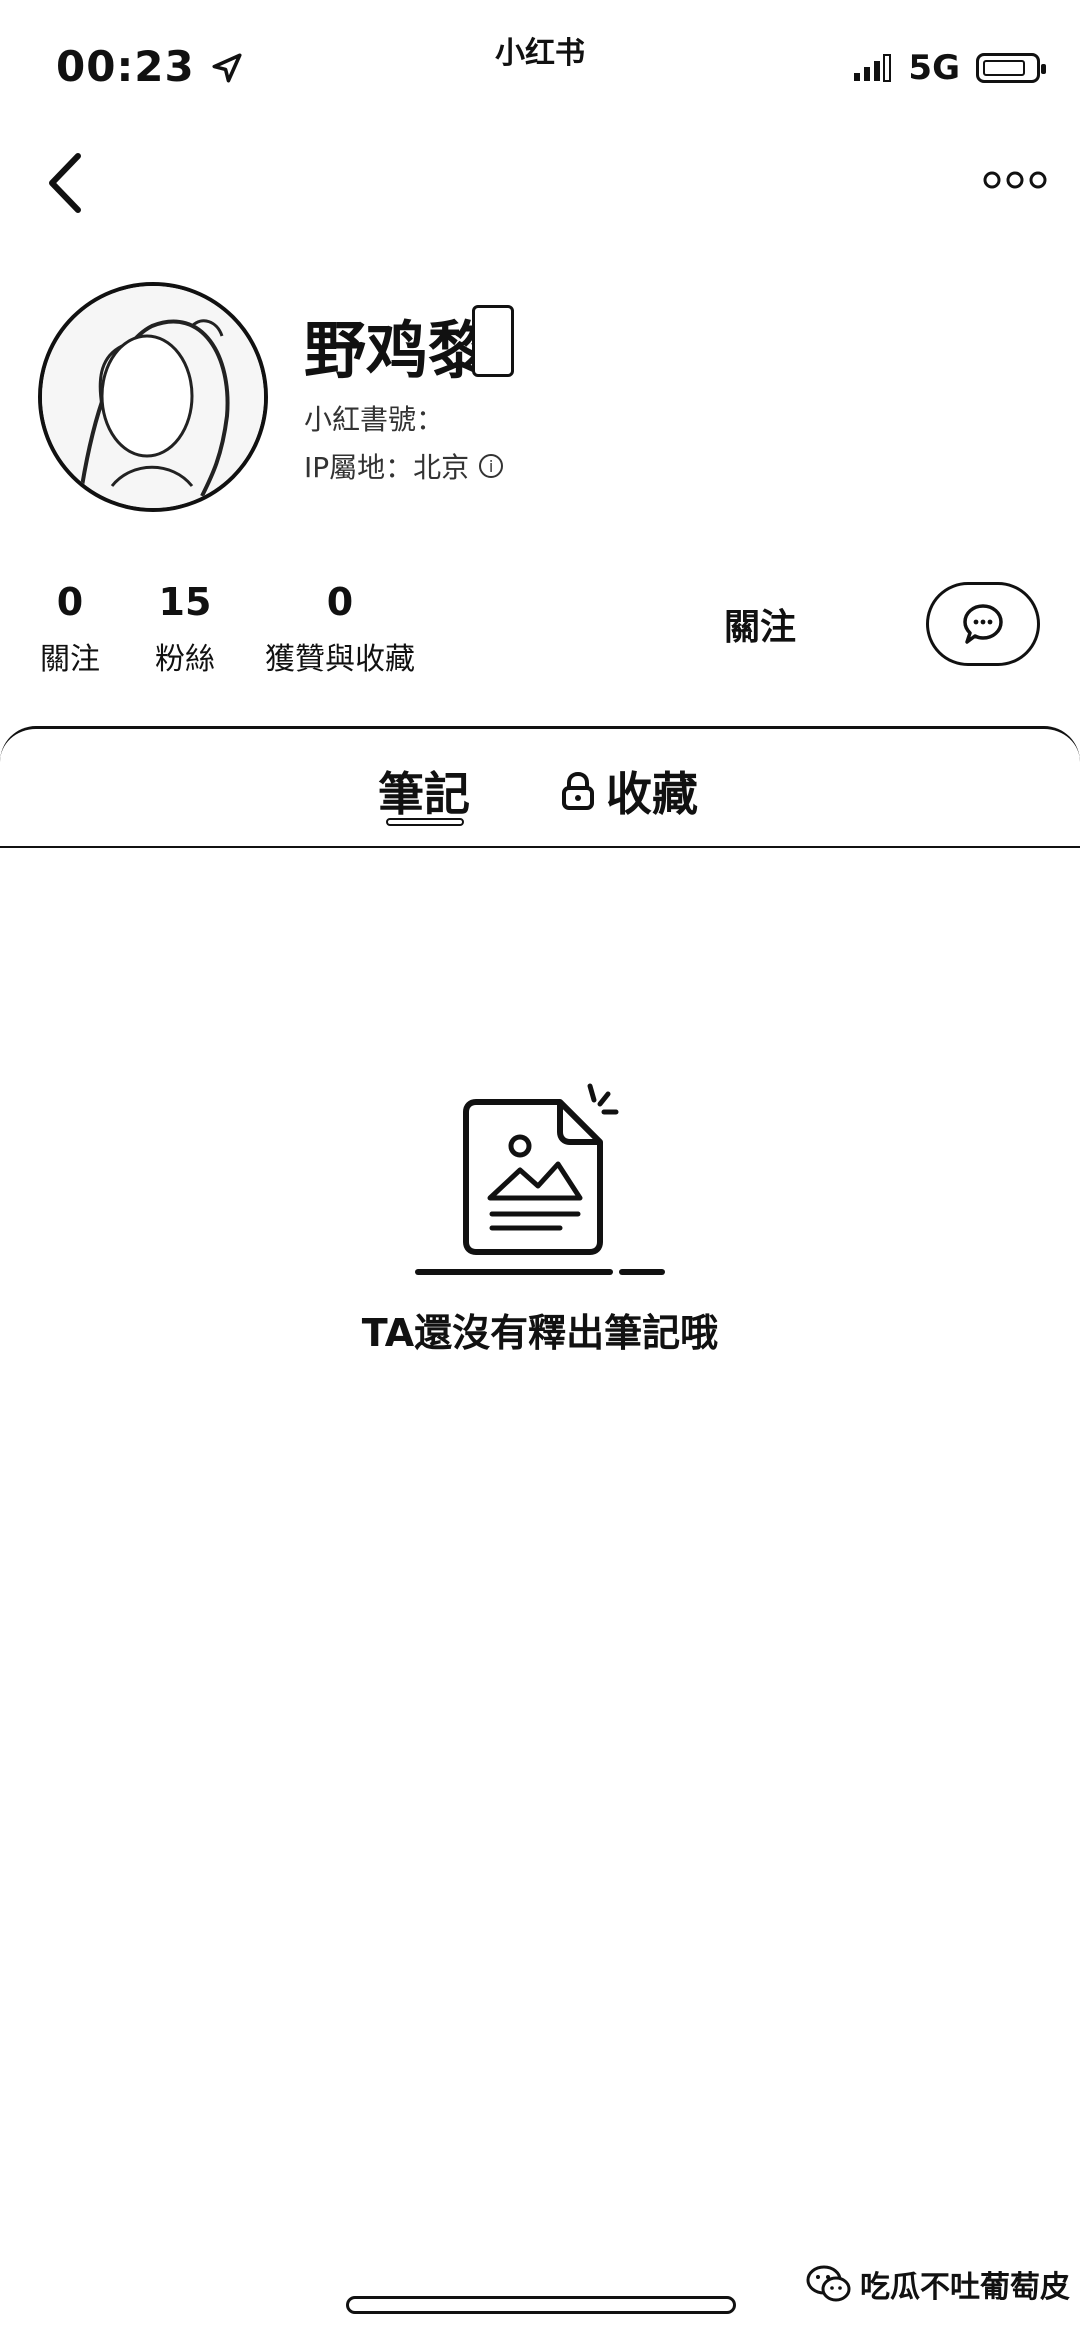 This screenshot has height=2337, width=1080. Describe the element at coordinates (70, 629) in the screenshot. I see `stat-following: 0 關注` at that location.